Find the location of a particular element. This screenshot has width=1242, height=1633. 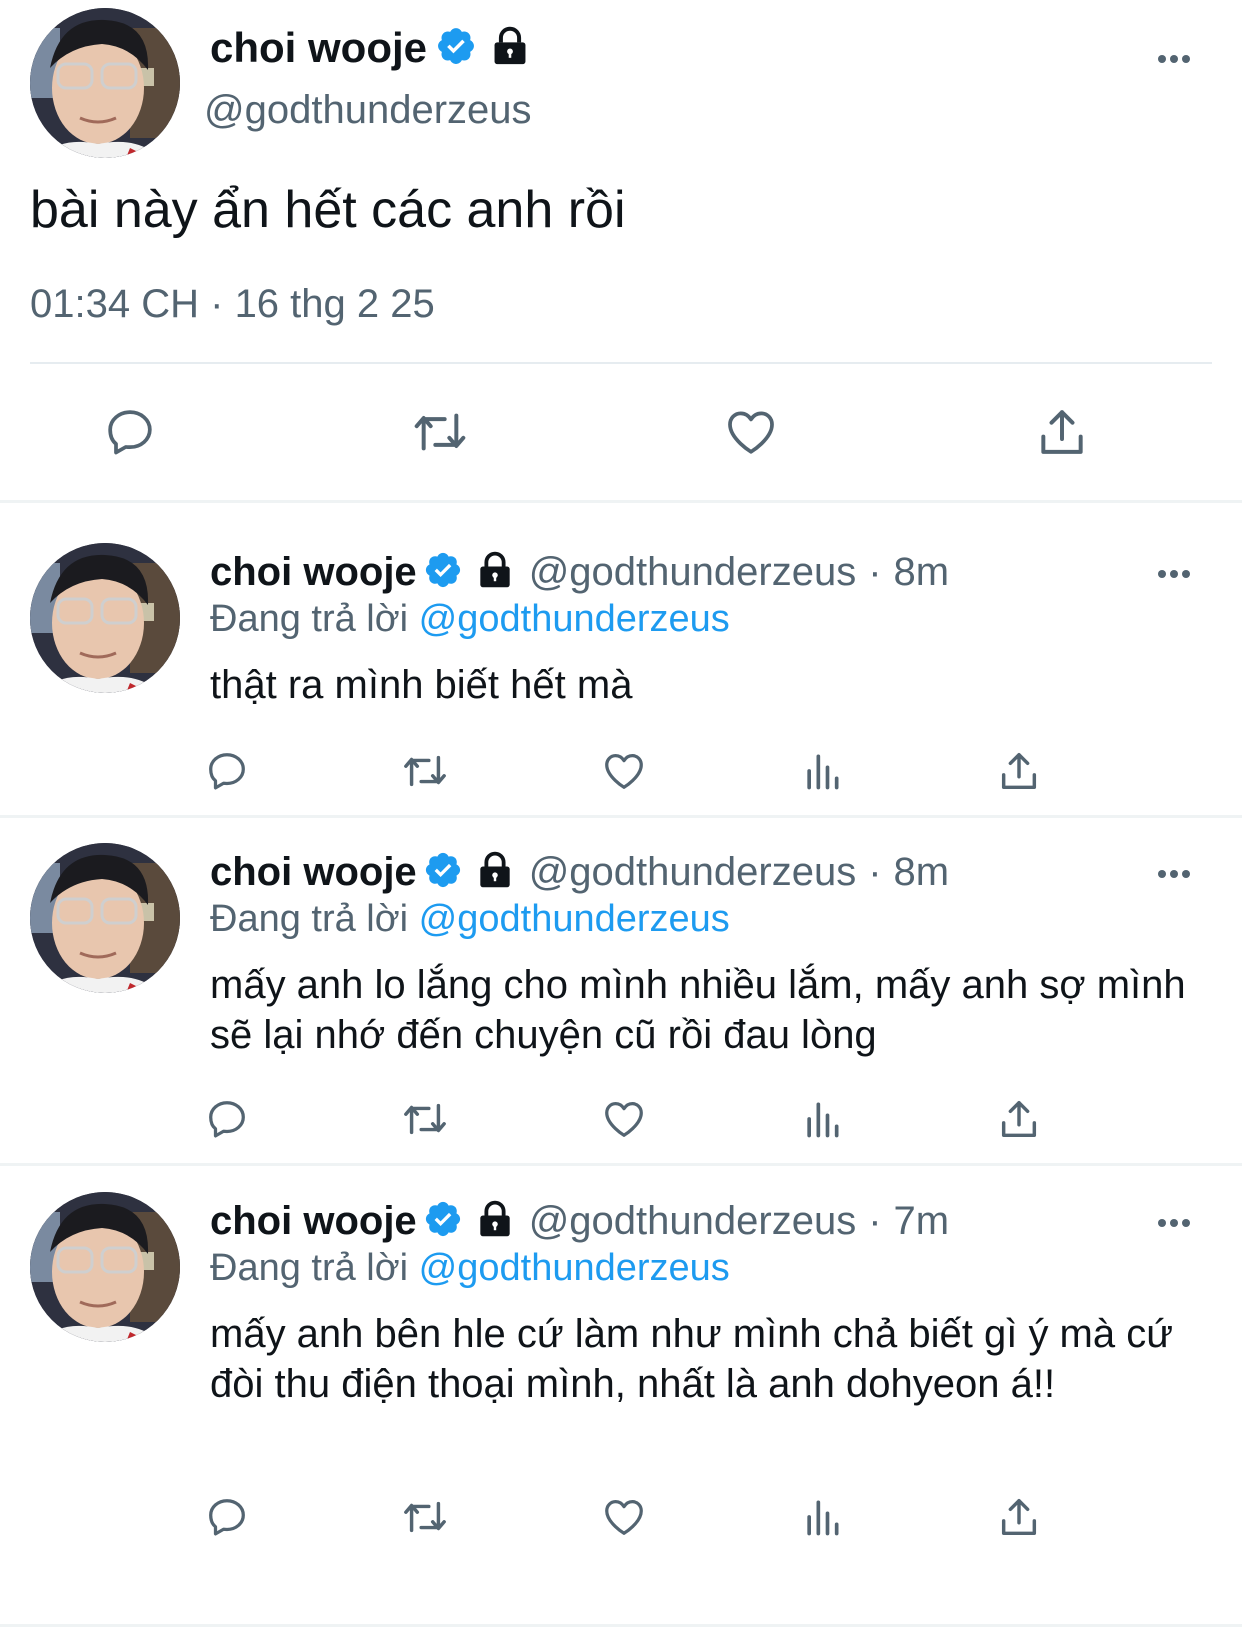

author-line: choi wooje @godthunderzeus · 7m is located at coordinates (579, 1221).